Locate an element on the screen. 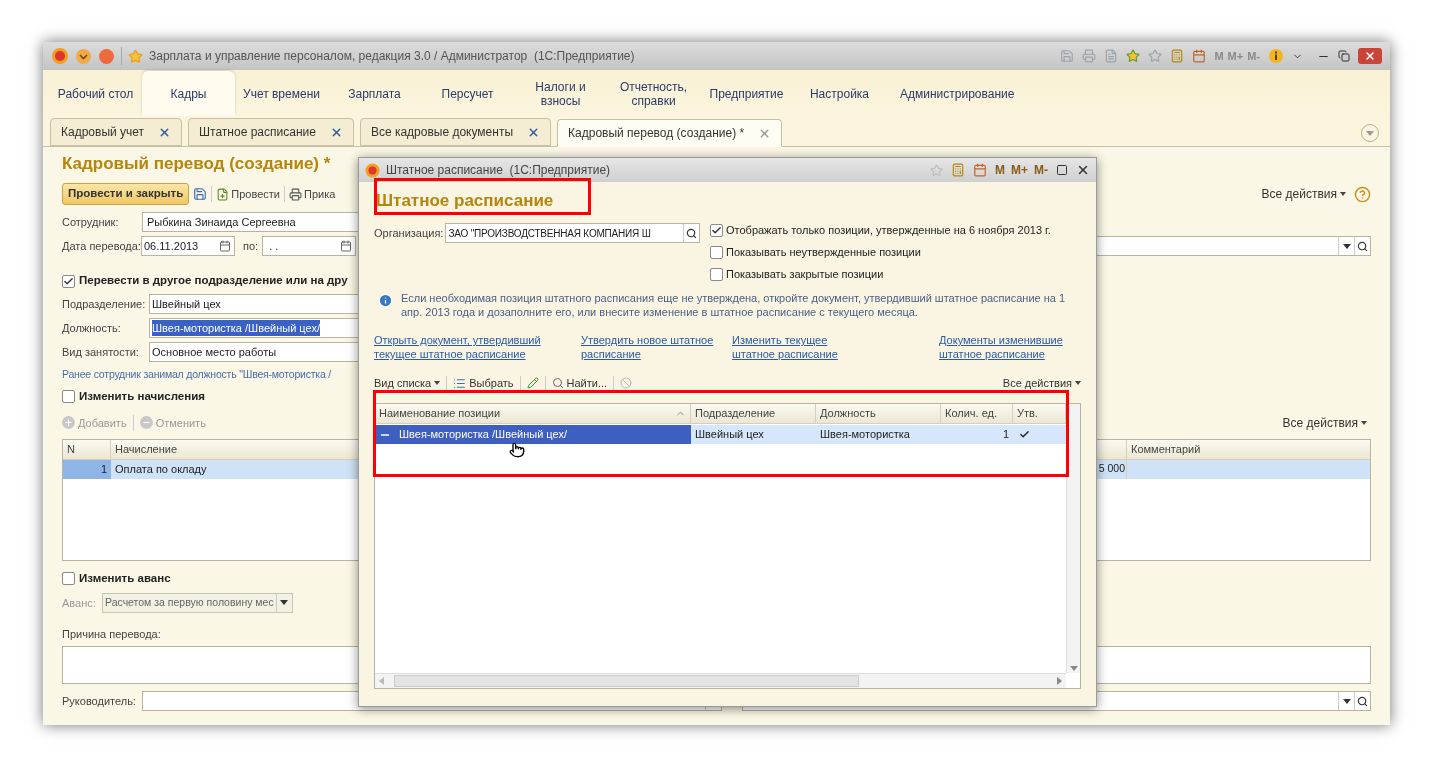 Image resolution: width=1432 pixels, height=767 pixels. field-label: Должность: is located at coordinates (92, 328).